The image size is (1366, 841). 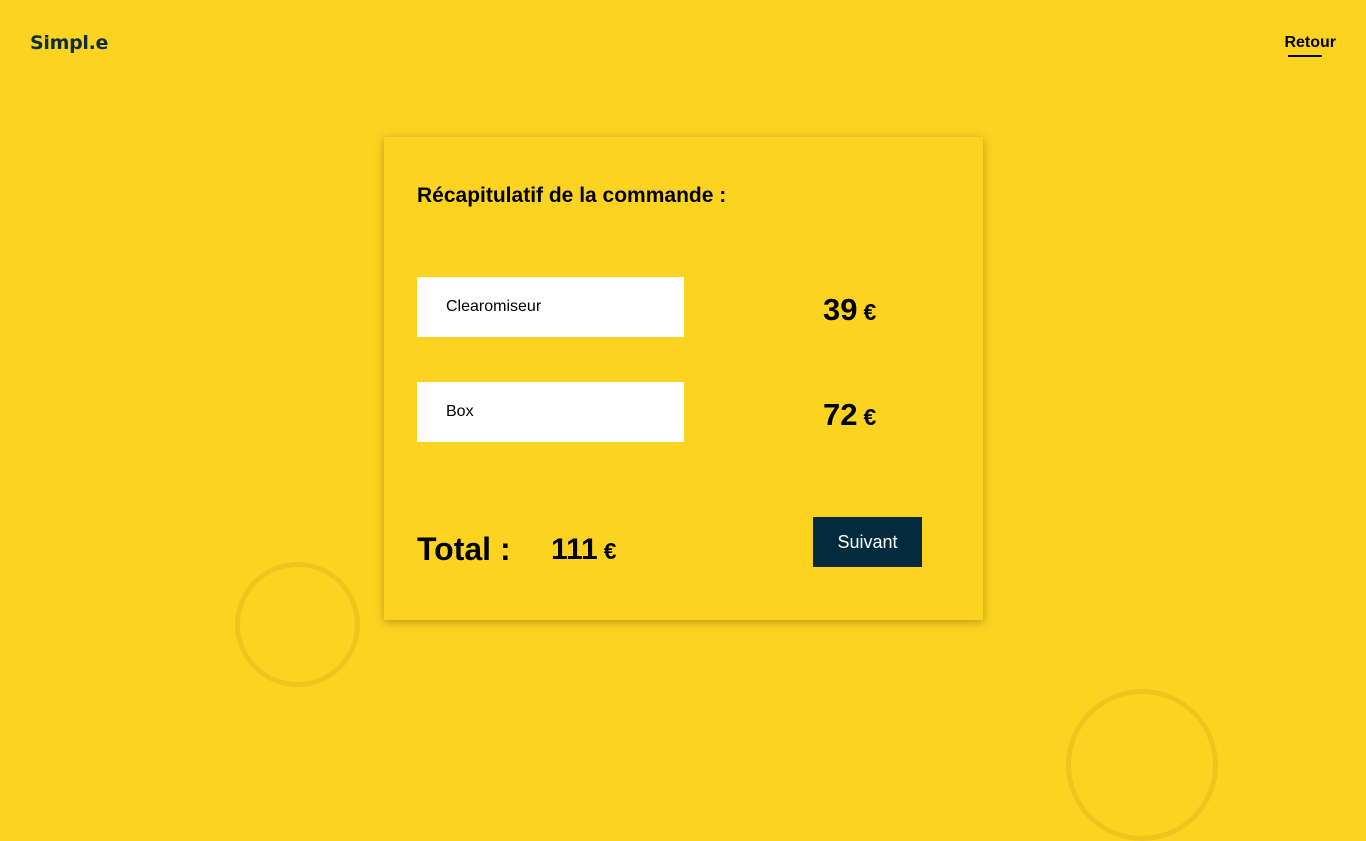 I want to click on decorative-circle-left, so click(x=297, y=624).